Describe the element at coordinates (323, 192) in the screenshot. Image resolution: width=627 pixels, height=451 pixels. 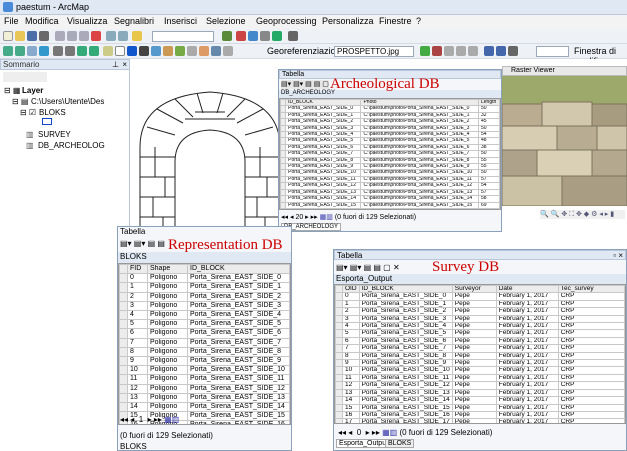
I see `table-cell: Porta_Sirena_EAST_SIDE_13` at that location.